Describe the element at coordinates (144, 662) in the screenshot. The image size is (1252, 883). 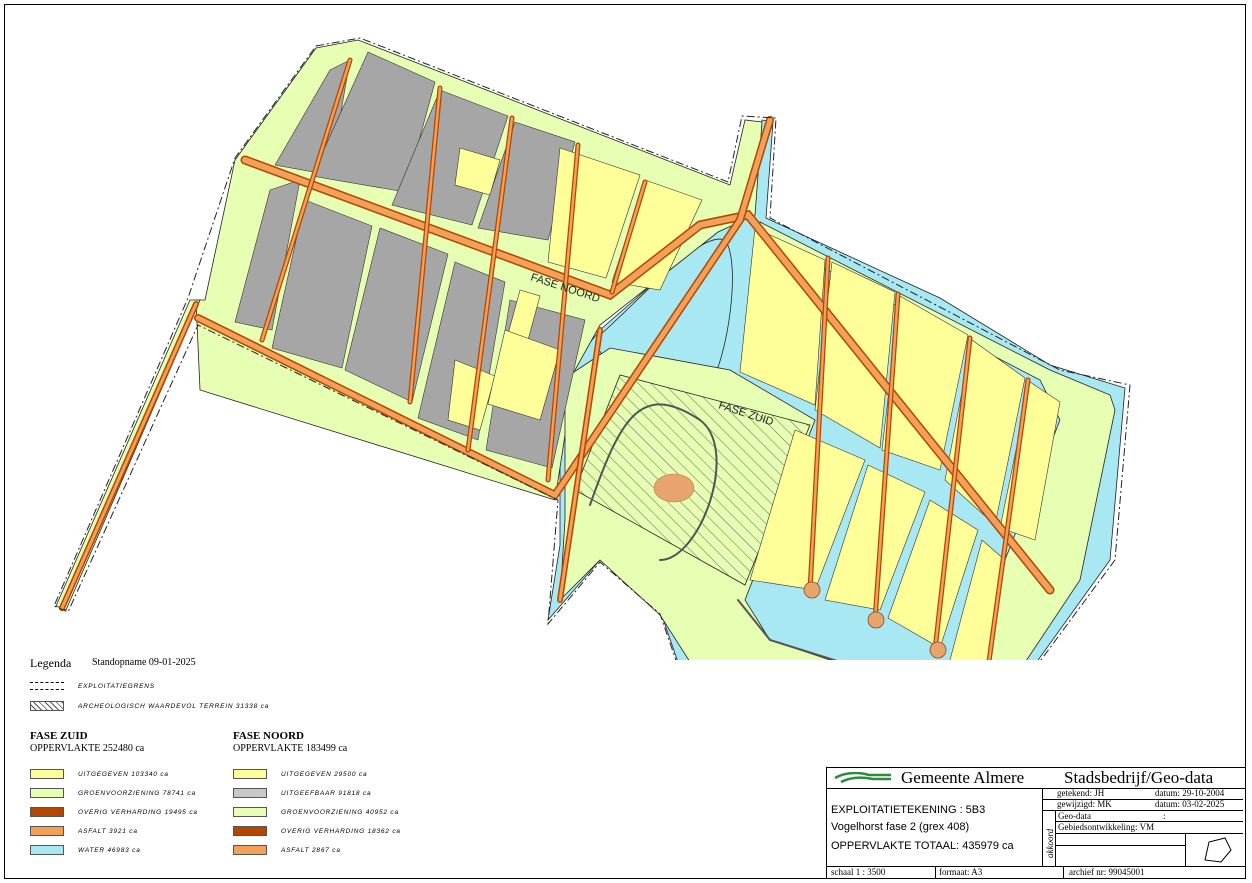
I see `legend-date: Standopname 09-01-2025` at that location.